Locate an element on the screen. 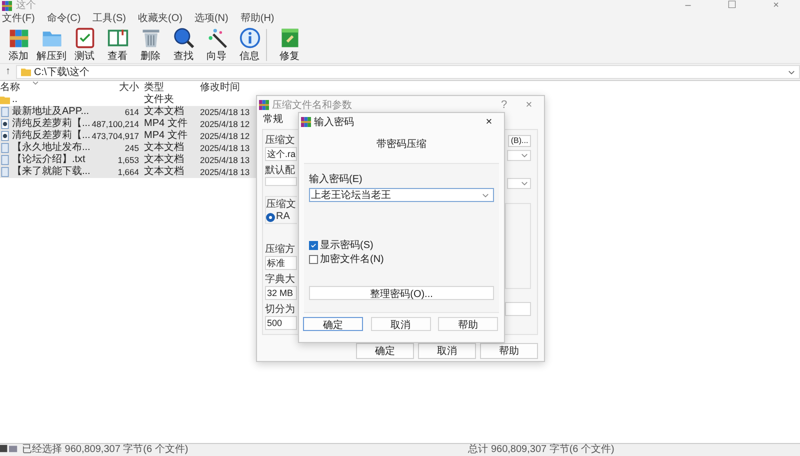  status-text: 总计 960,809,307 字节(6 个文件) is located at coordinates (541, 450).